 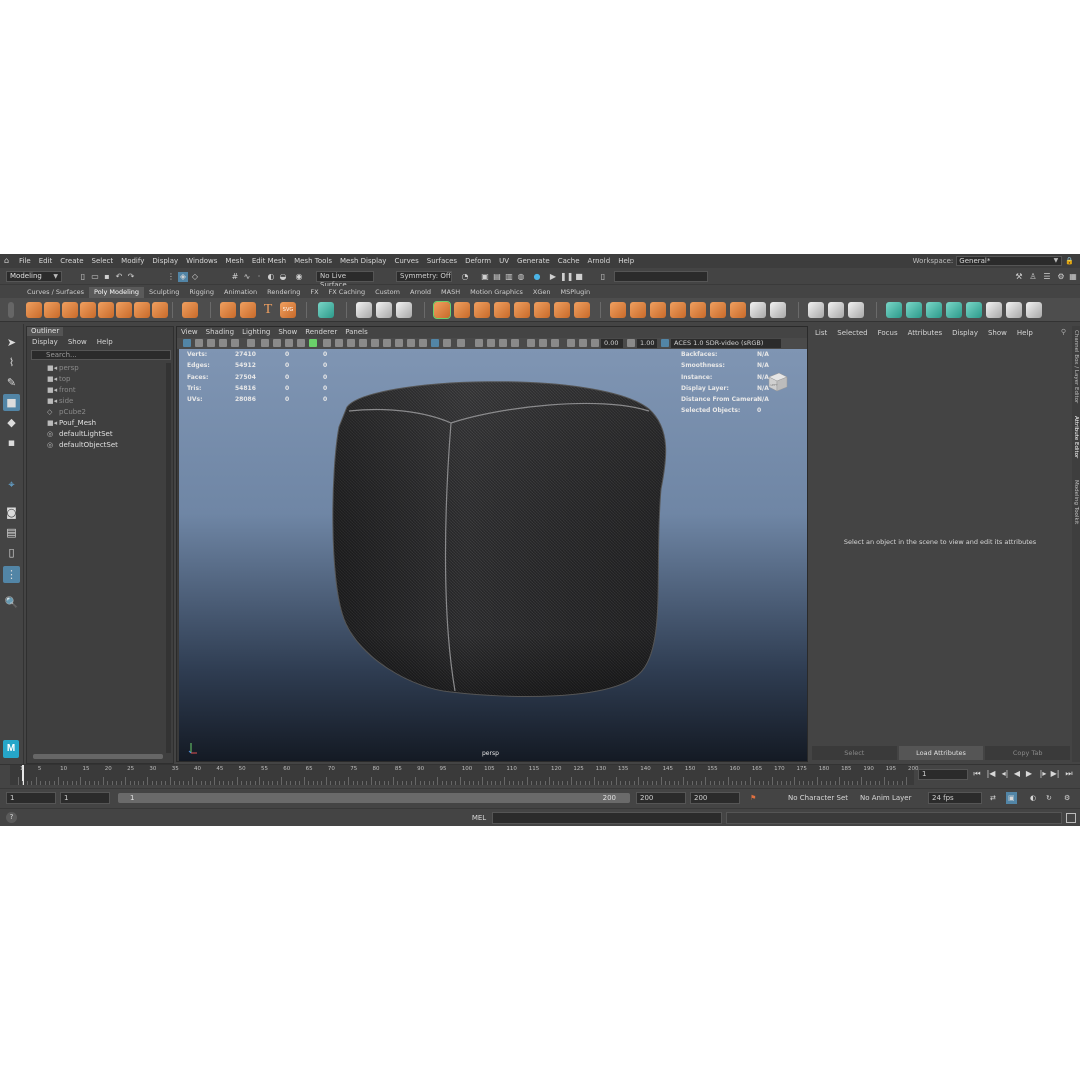 I want to click on persp-outliner-icon: ⋮, so click(x=11, y=574).